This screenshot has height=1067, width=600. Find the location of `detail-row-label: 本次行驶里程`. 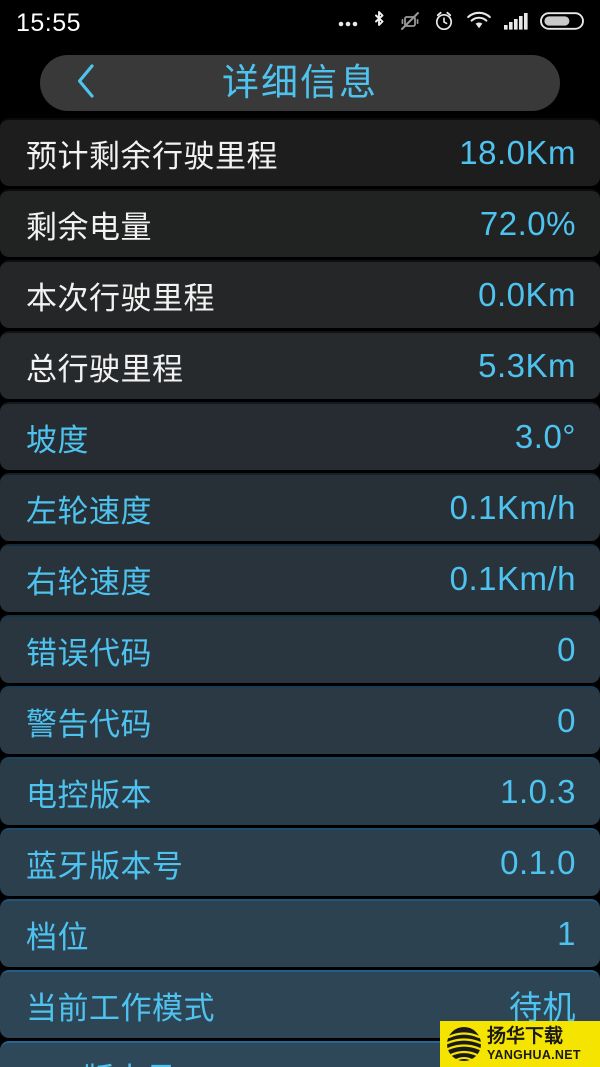

detail-row-label: 本次行驶里程 is located at coordinates (120, 298).